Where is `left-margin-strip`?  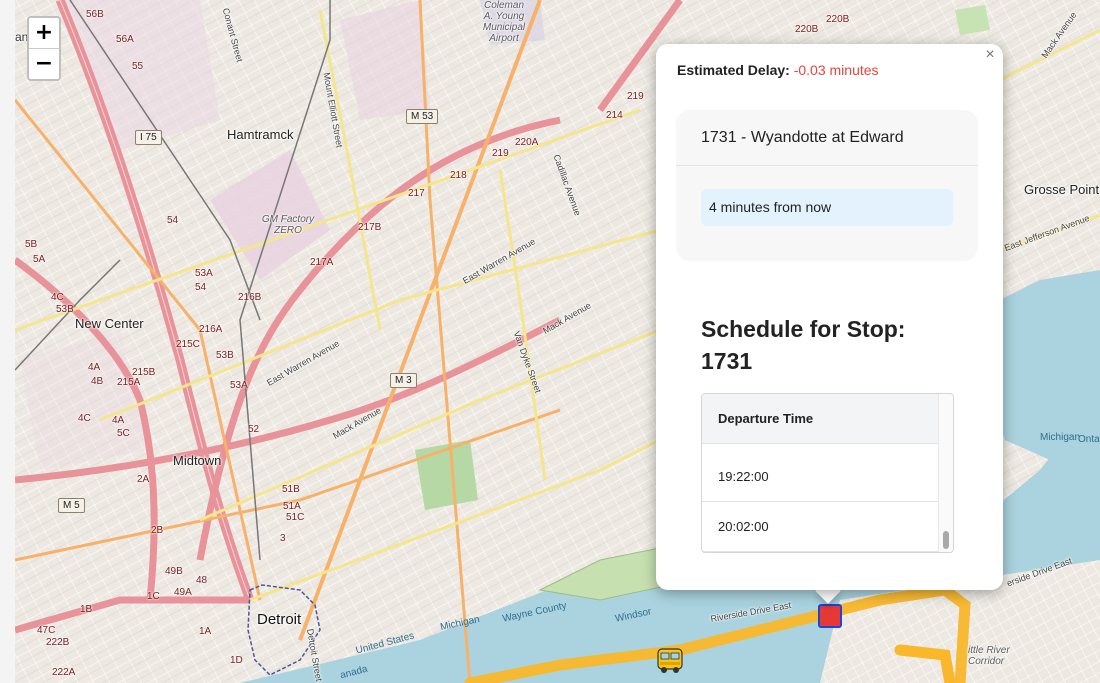
left-margin-strip is located at coordinates (7, 341).